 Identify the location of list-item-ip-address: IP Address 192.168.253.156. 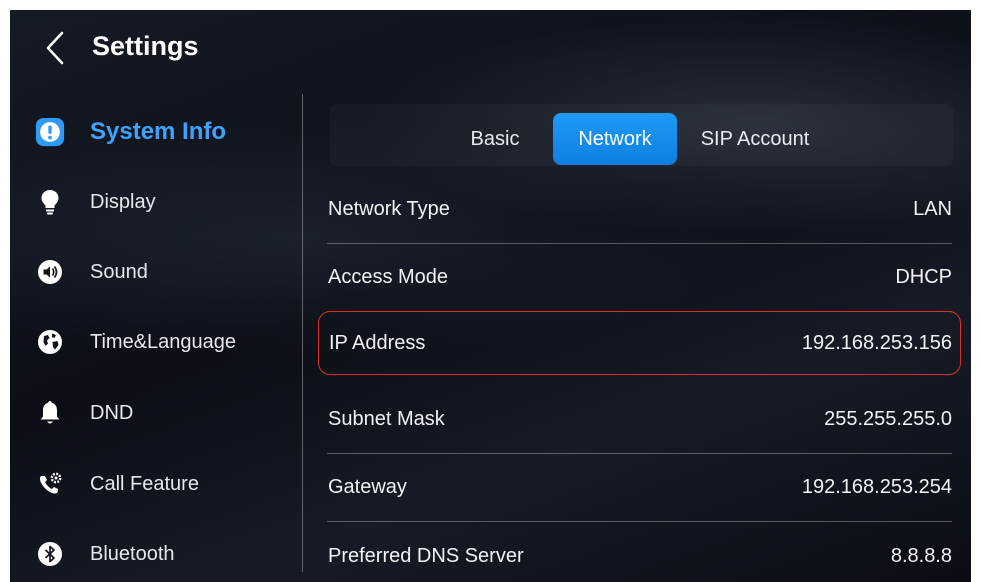
(639, 343).